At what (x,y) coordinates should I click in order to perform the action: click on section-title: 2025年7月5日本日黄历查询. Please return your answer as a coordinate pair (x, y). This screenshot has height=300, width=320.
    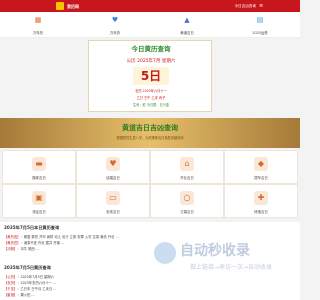
    Looking at the image, I should click on (32, 227).